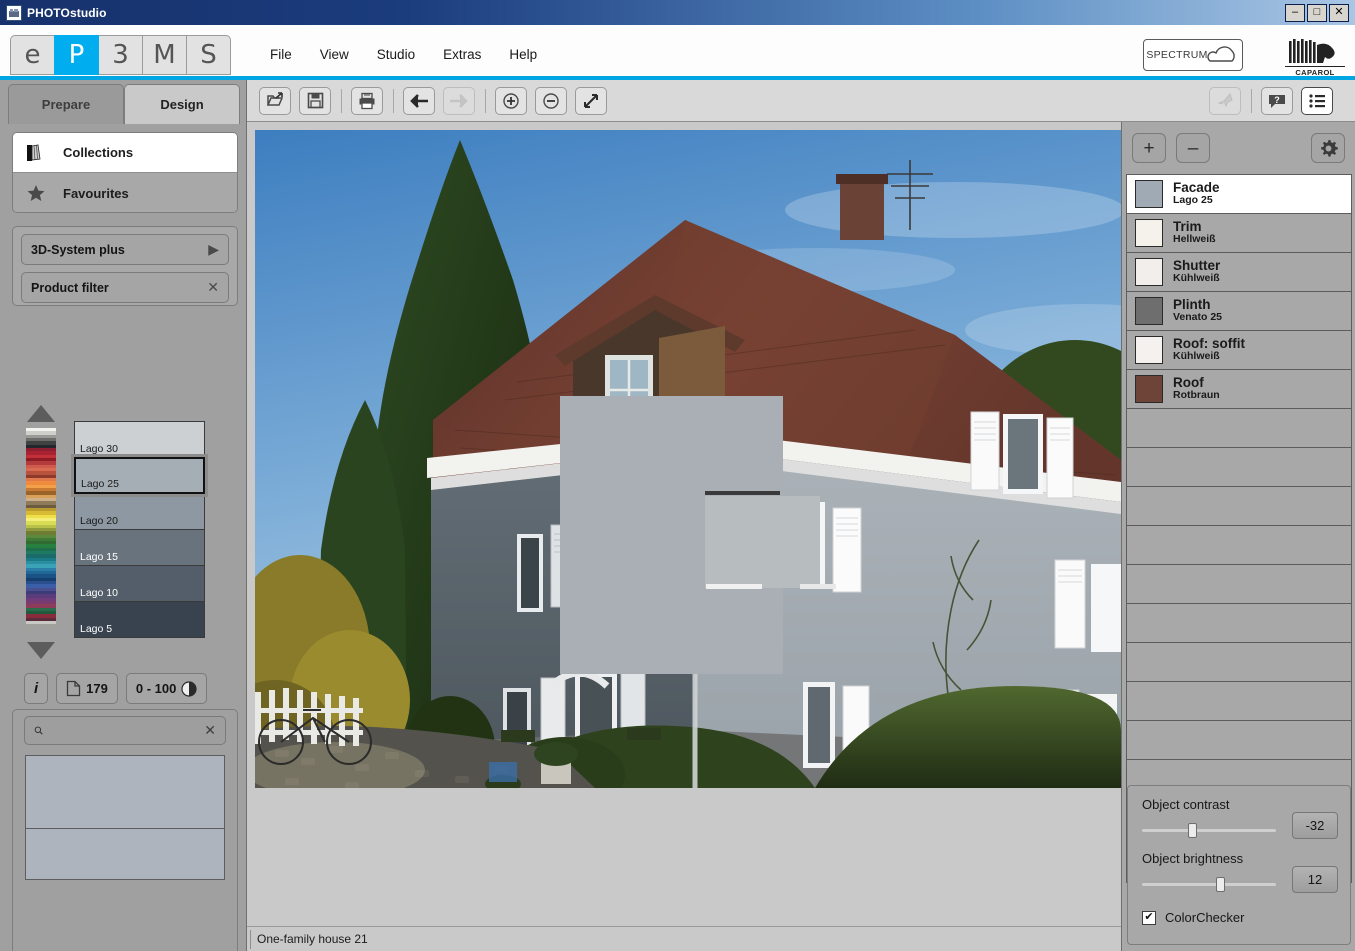  Describe the element at coordinates (1196, 395) in the screenshot. I see `layer-color-name: Rotbraun` at that location.